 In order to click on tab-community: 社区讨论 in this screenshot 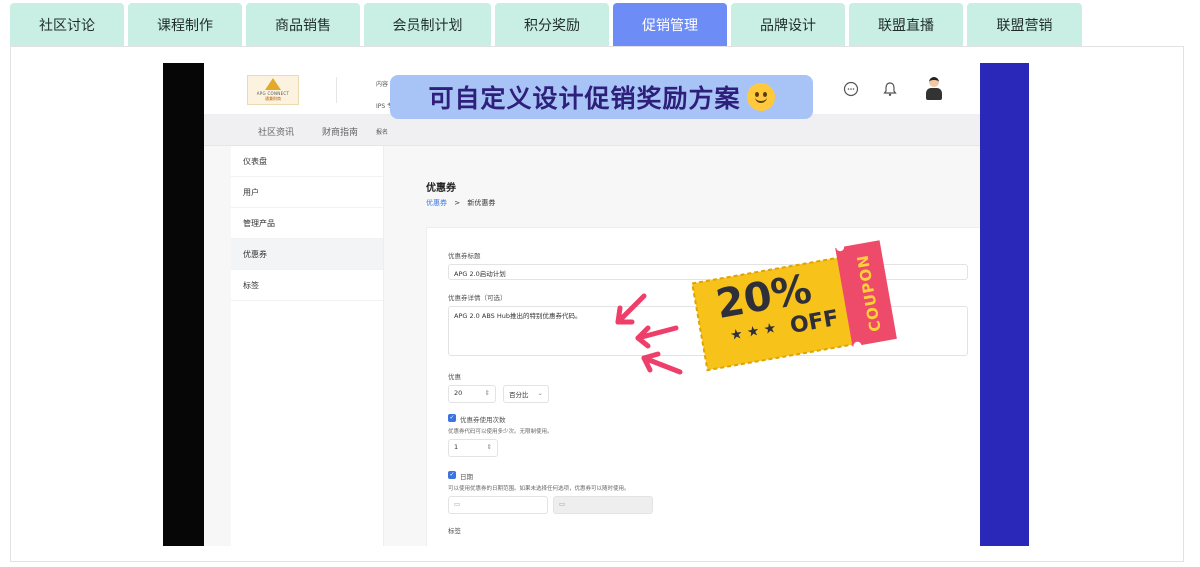, I will do `click(67, 25)`.